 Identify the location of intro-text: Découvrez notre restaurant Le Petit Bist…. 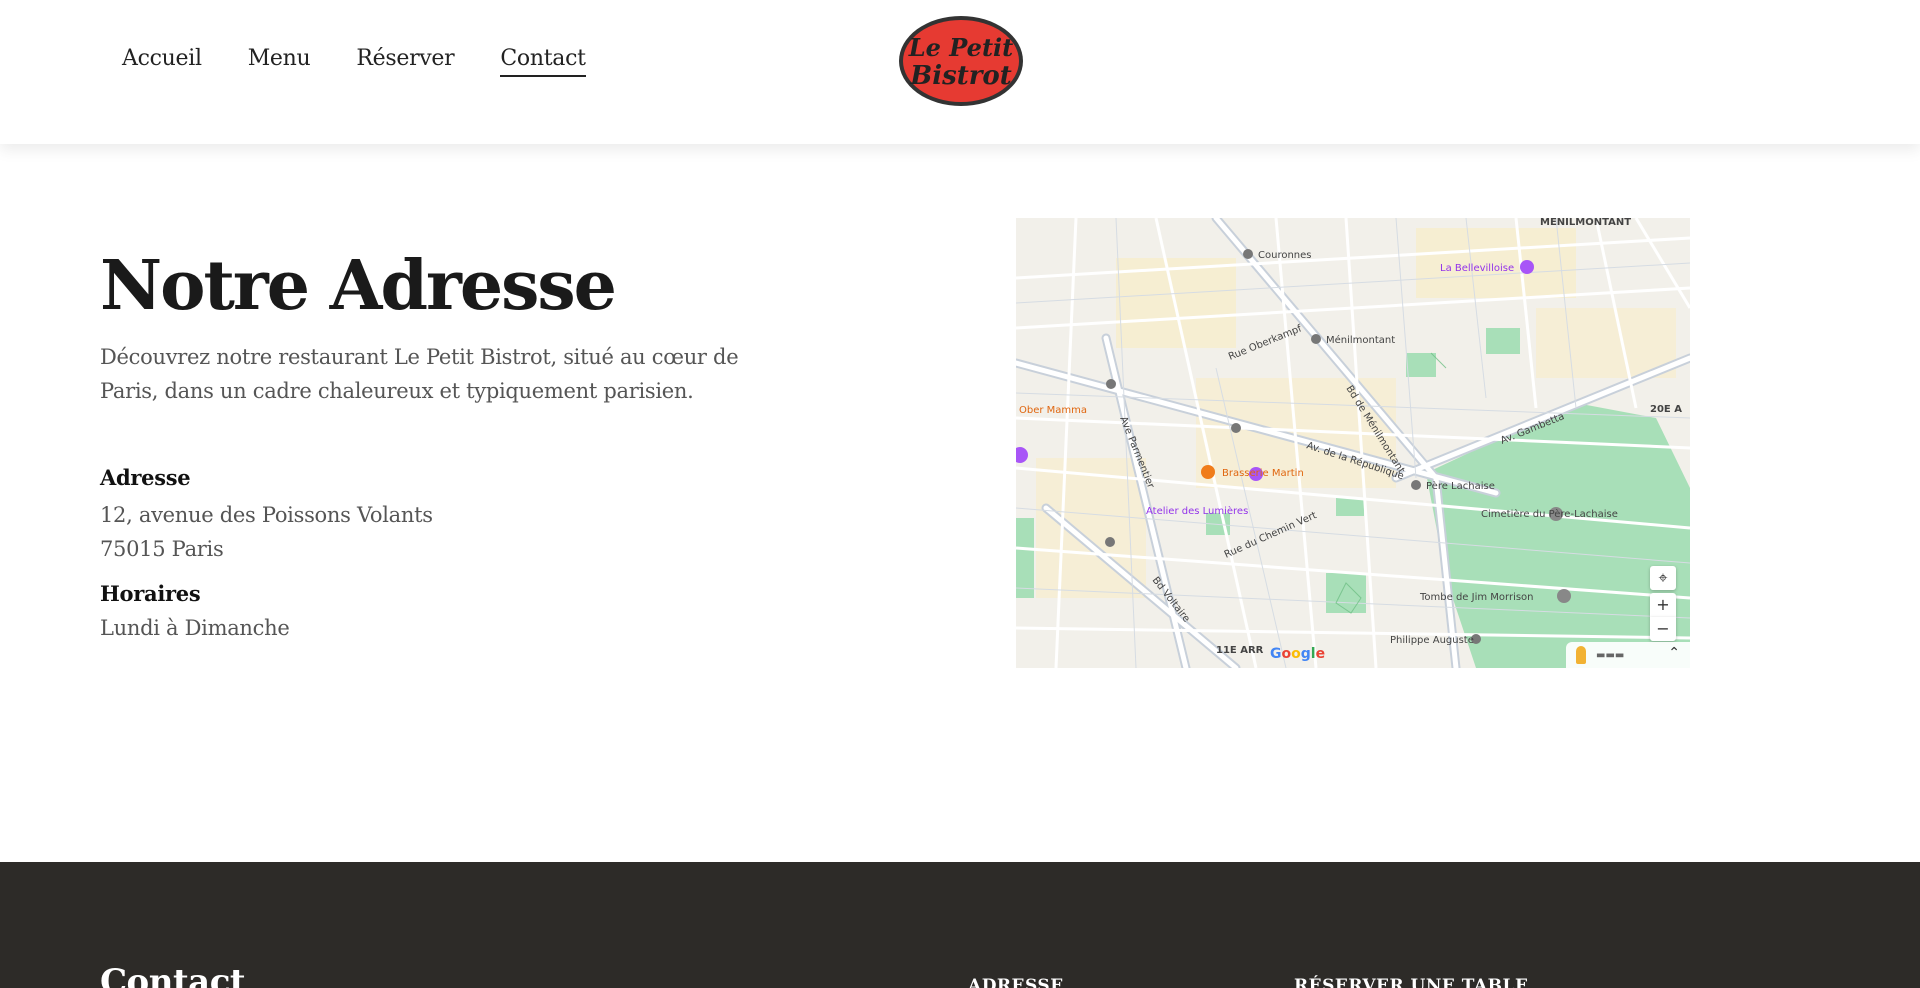
(419, 374).